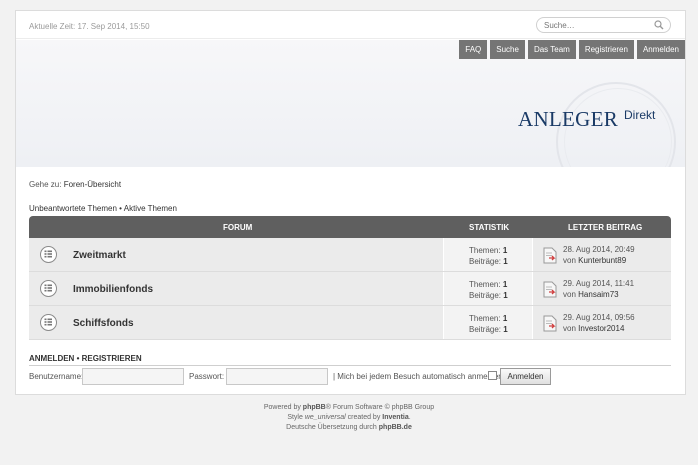  Describe the element at coordinates (599, 25) in the screenshot. I see `search-input` at that location.